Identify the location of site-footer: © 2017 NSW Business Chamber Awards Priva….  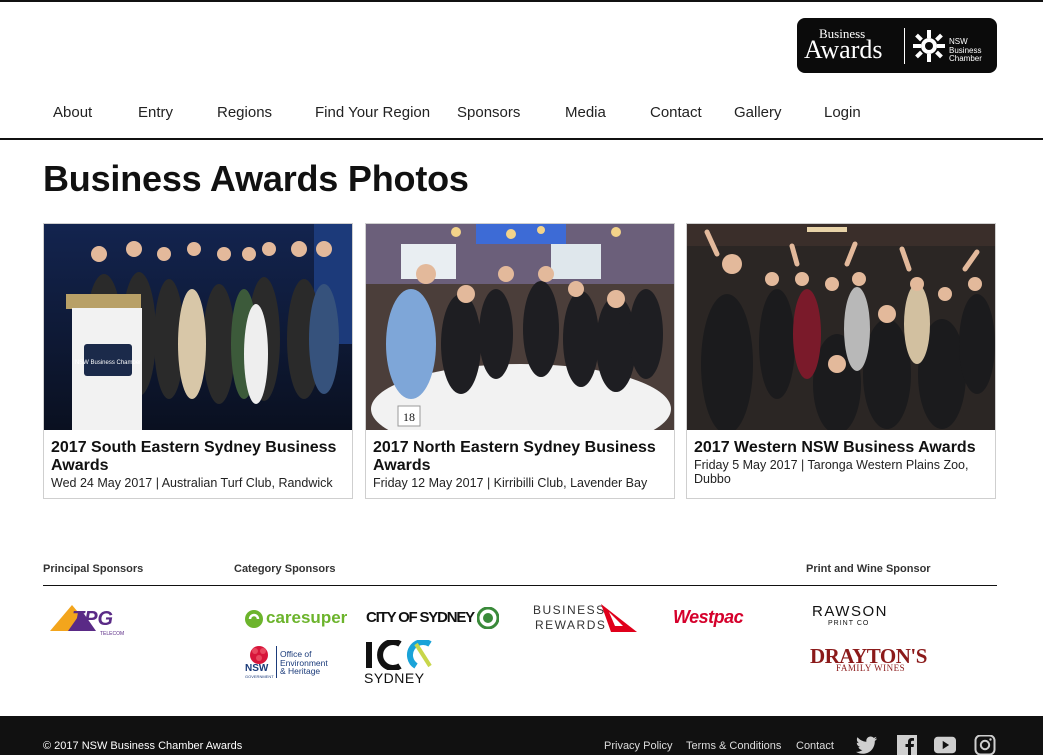
(521, 735).